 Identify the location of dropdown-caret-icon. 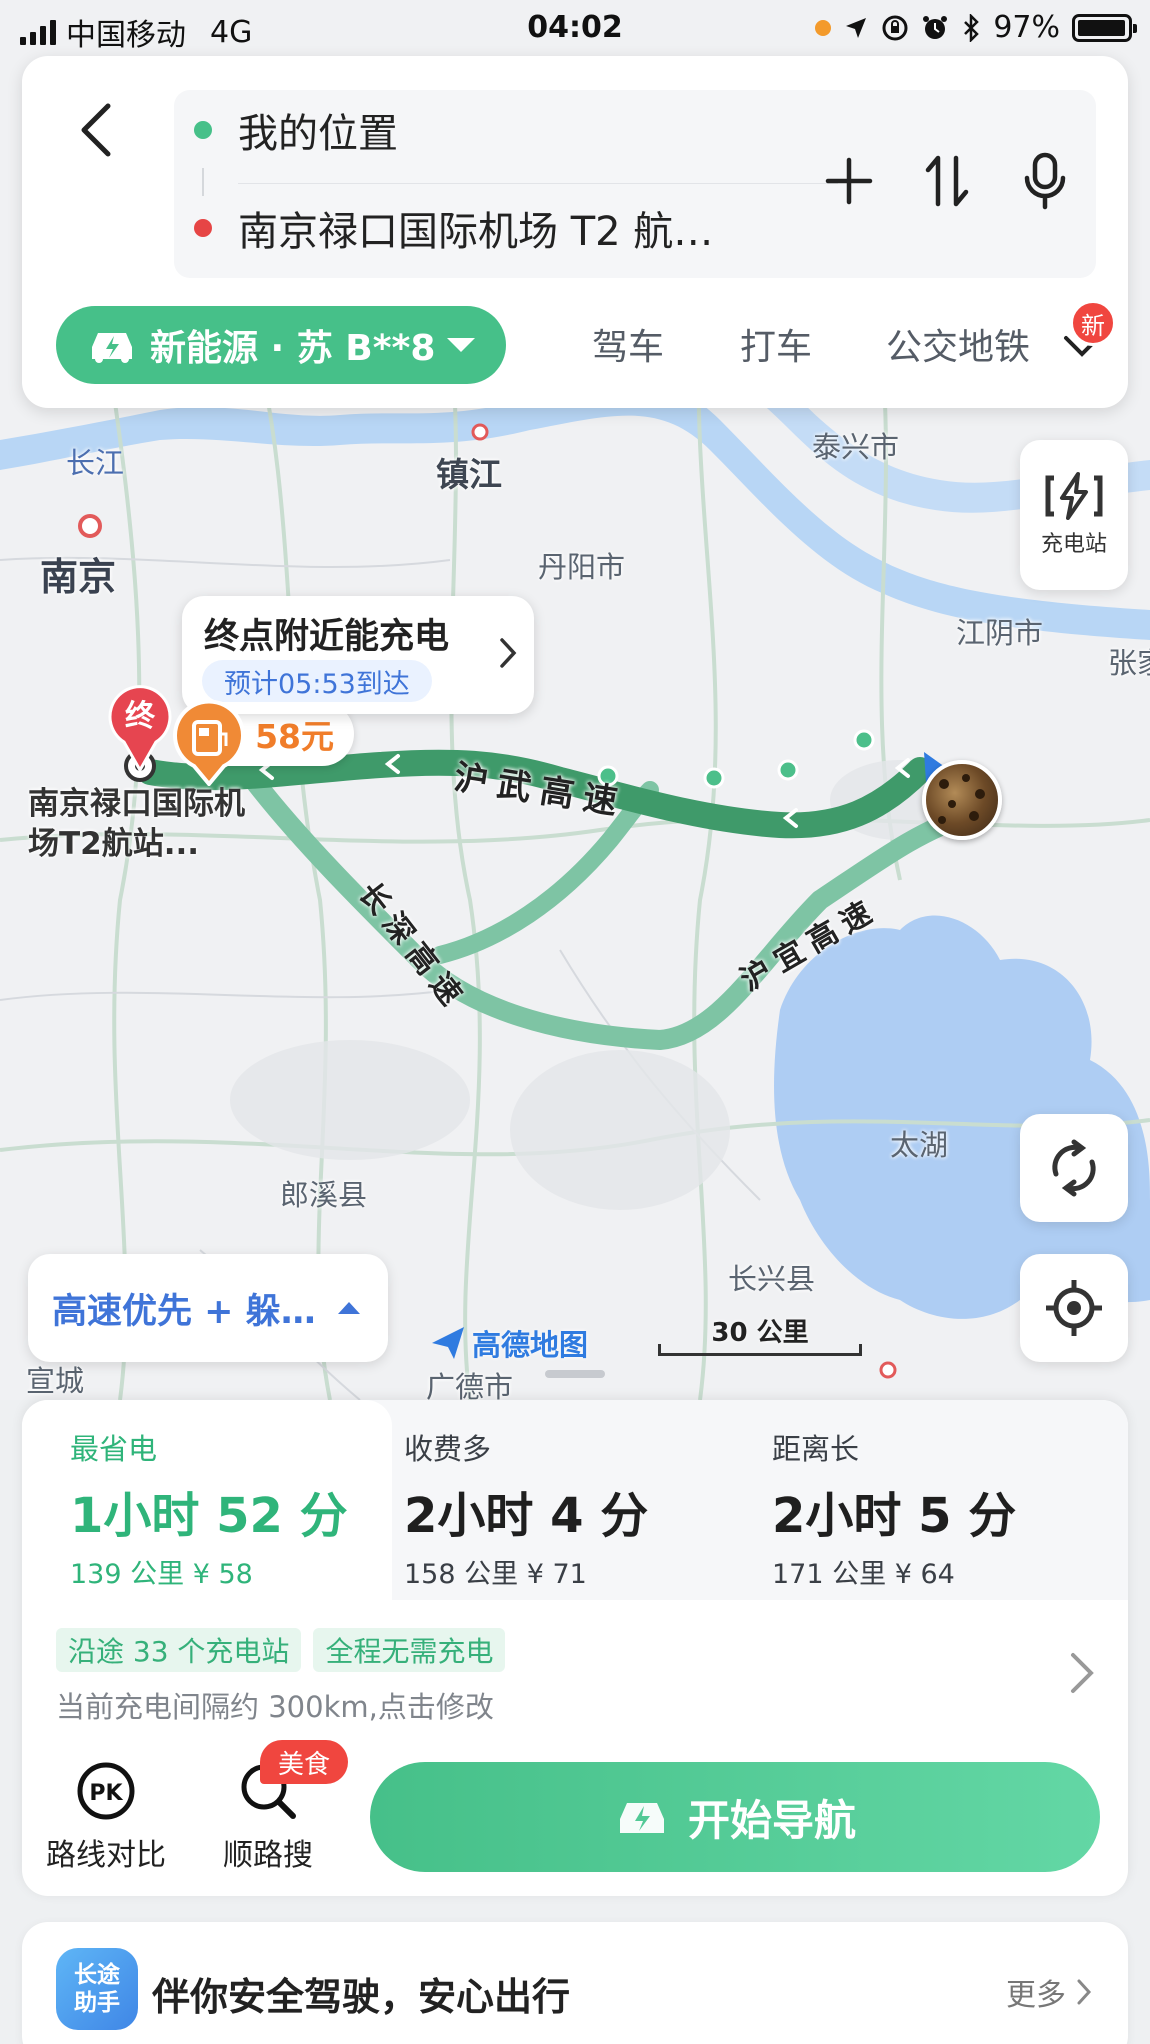
(461, 345).